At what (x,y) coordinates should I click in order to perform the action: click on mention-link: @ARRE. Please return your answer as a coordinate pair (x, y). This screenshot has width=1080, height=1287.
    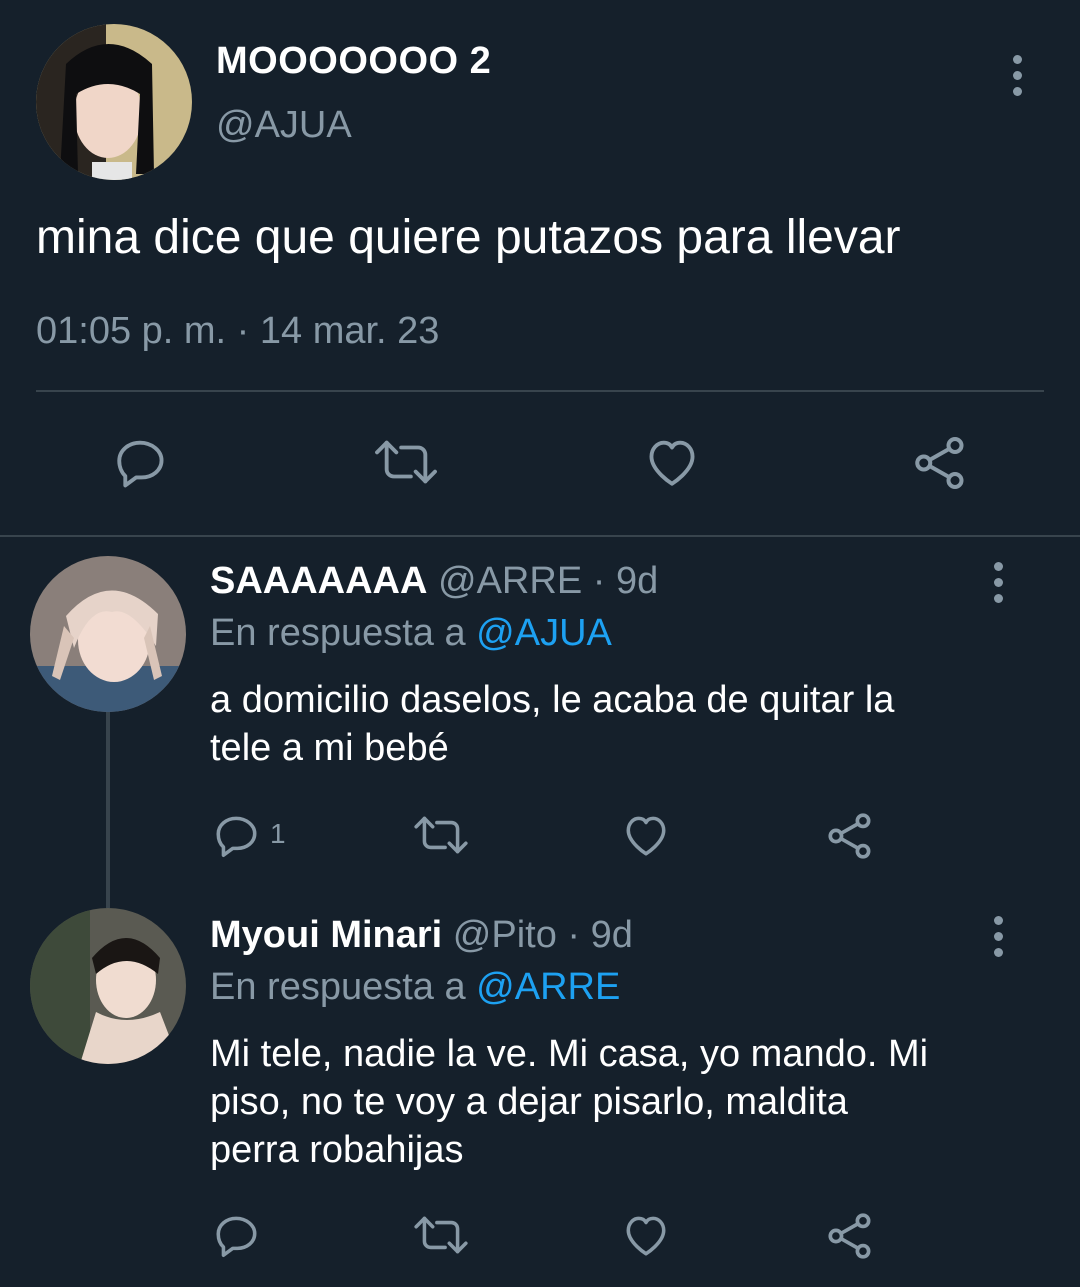
    Looking at the image, I should click on (548, 987).